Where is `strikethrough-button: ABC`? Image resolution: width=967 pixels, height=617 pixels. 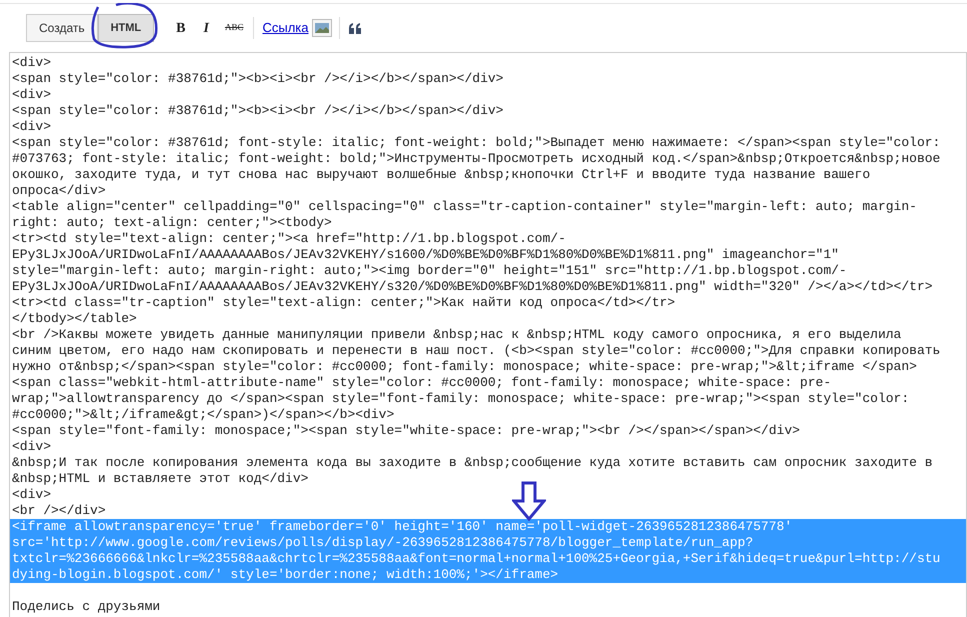
strikethrough-button: ABC is located at coordinates (234, 28).